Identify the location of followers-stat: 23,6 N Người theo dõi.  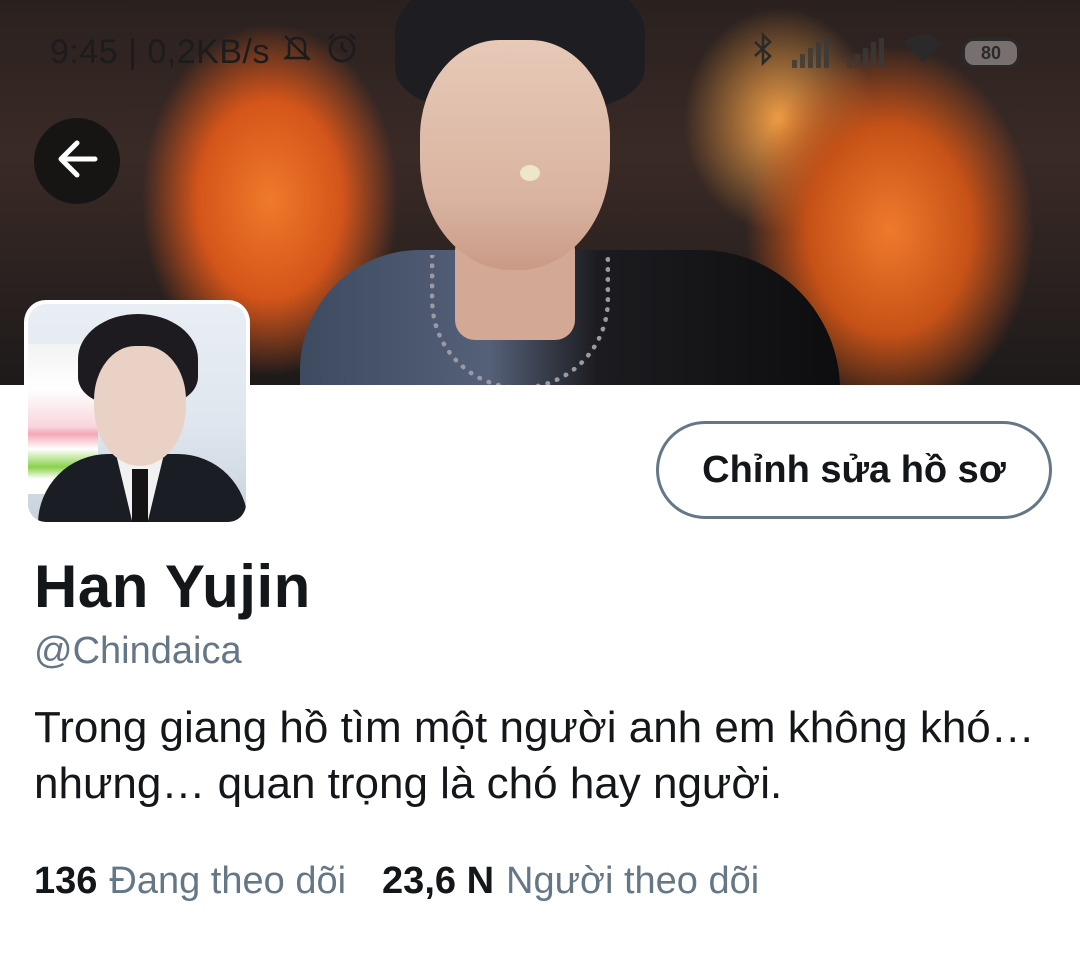
(570, 881).